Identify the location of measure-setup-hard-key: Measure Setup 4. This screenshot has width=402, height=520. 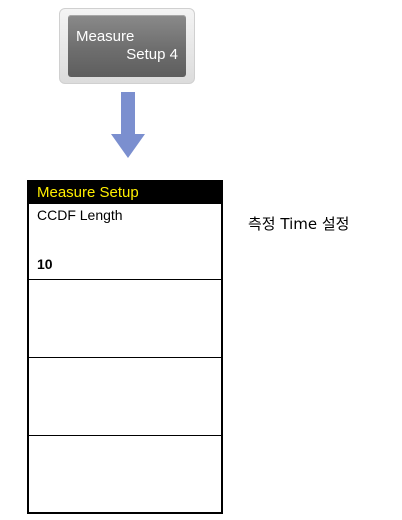
(127, 46).